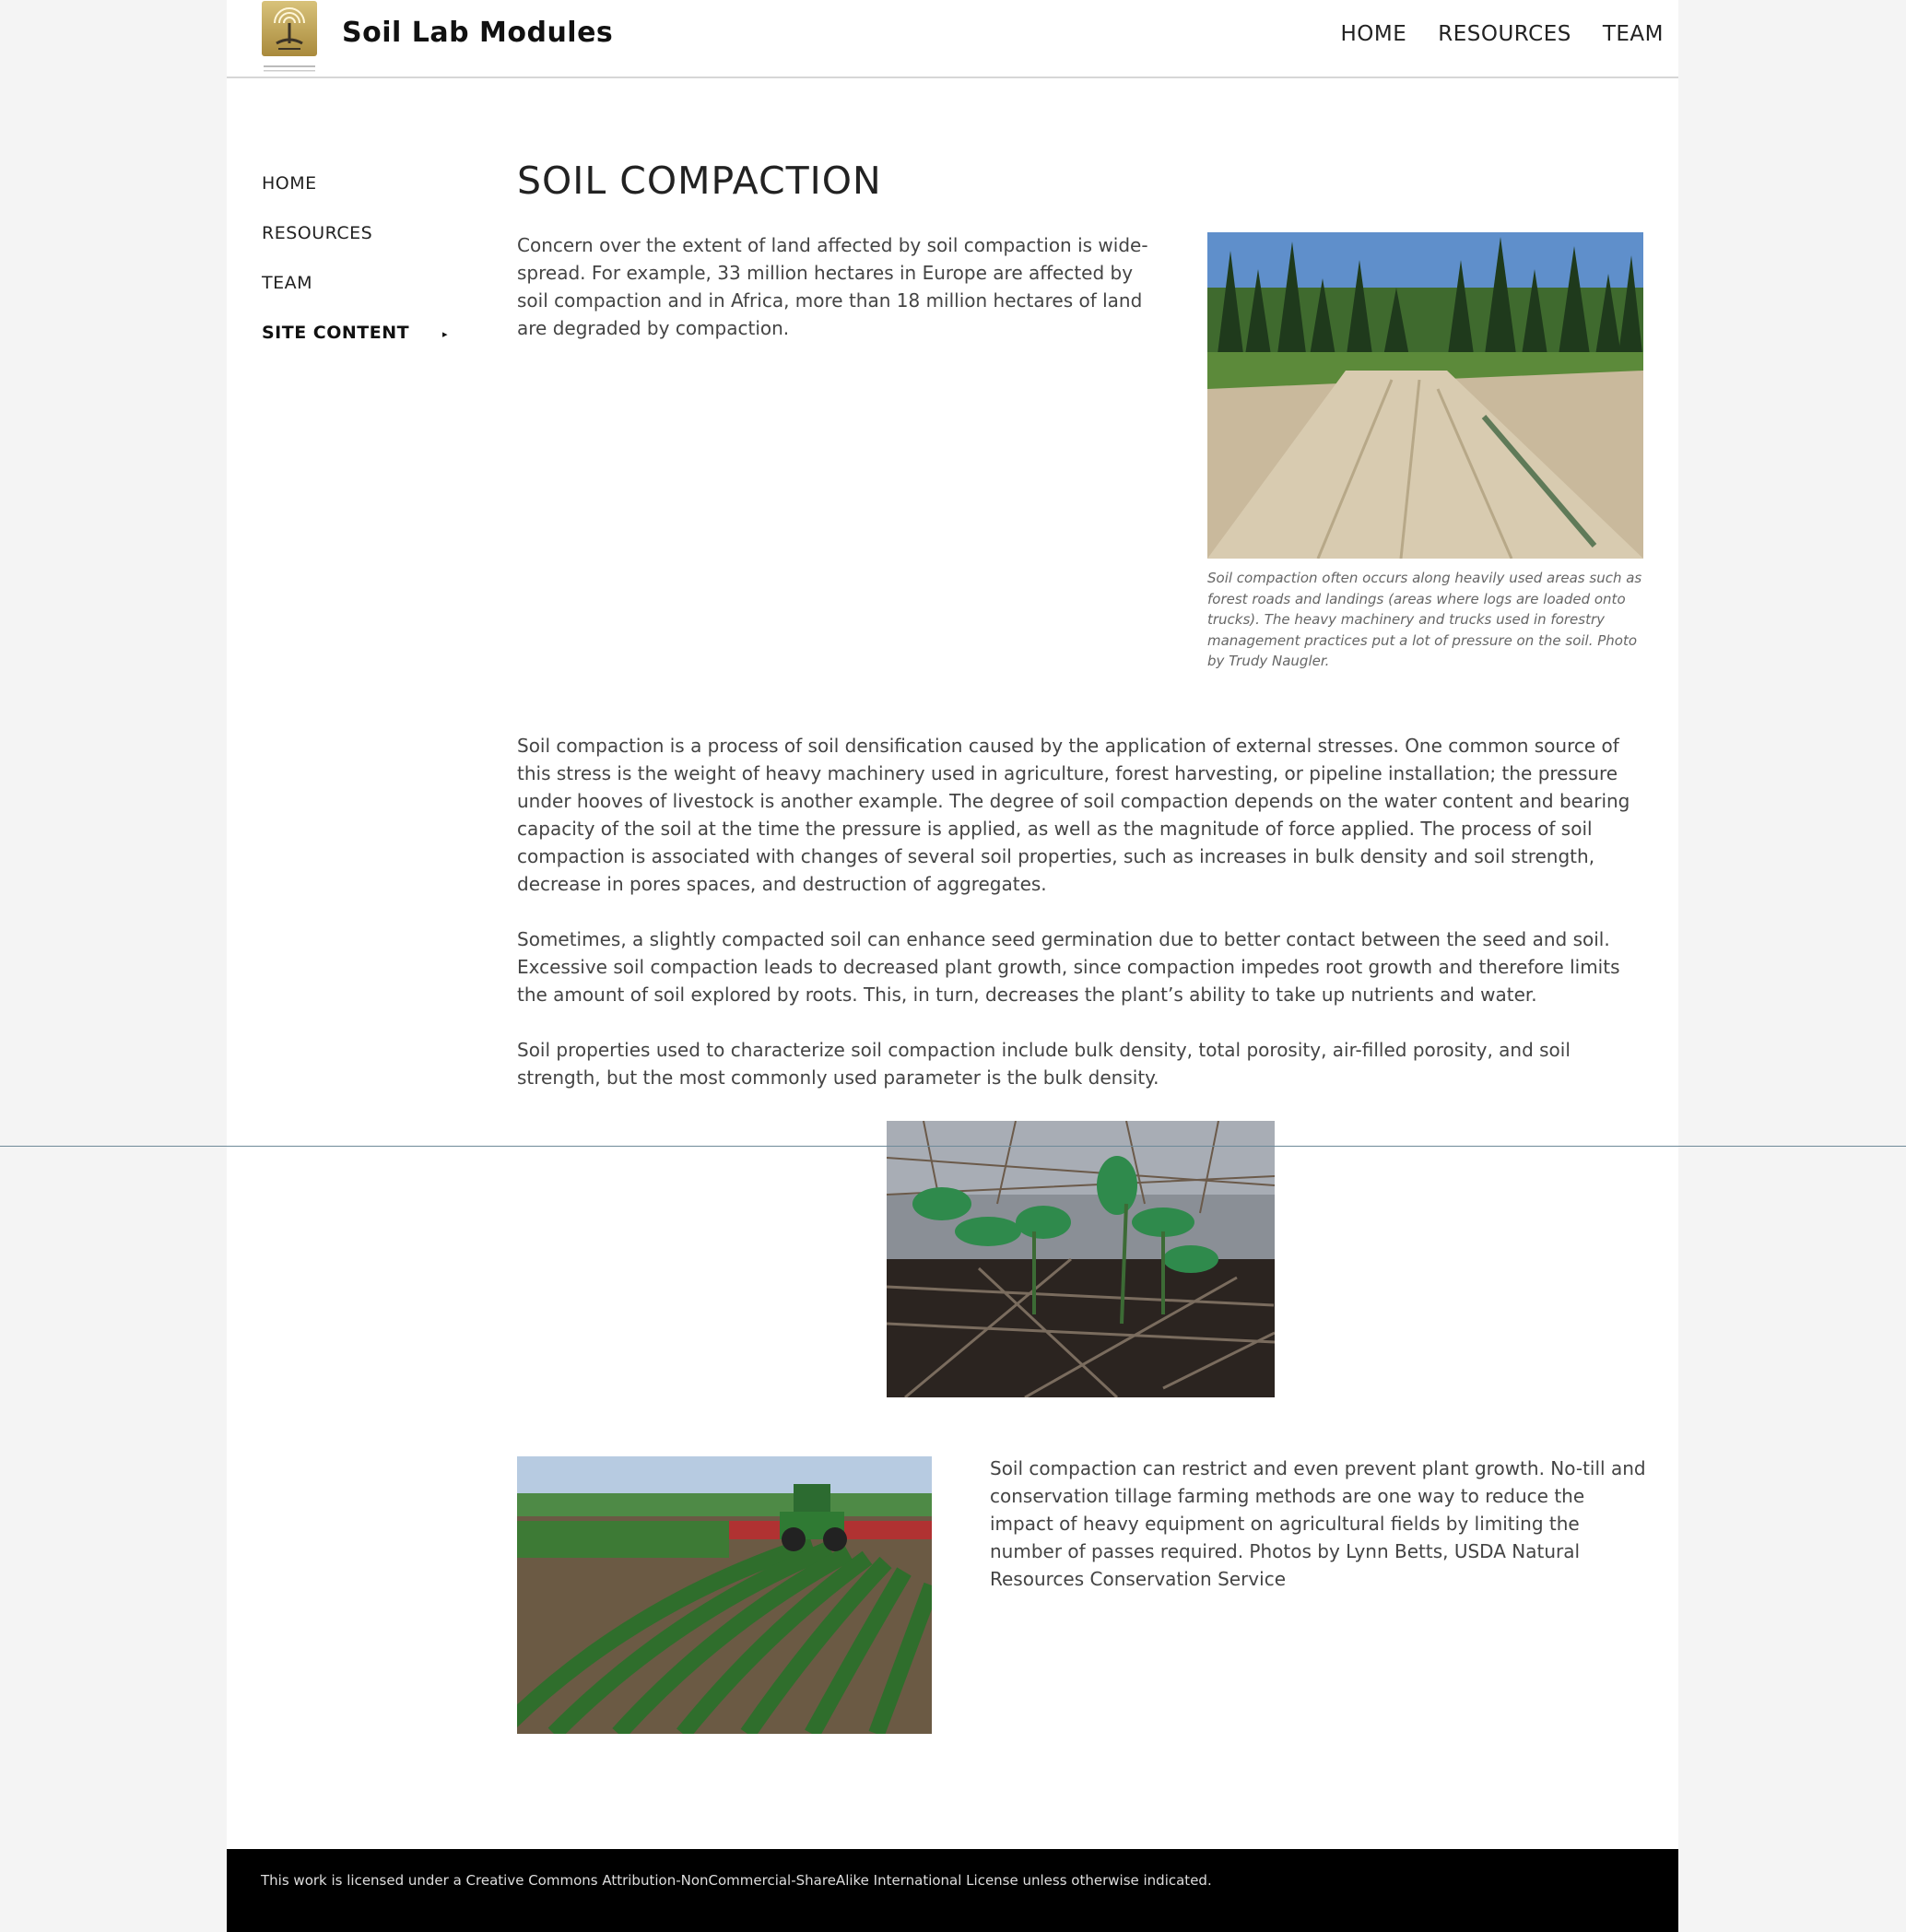 The height and width of the screenshot is (1932, 1906). I want to click on horizontal-divider, so click(953, 1146).